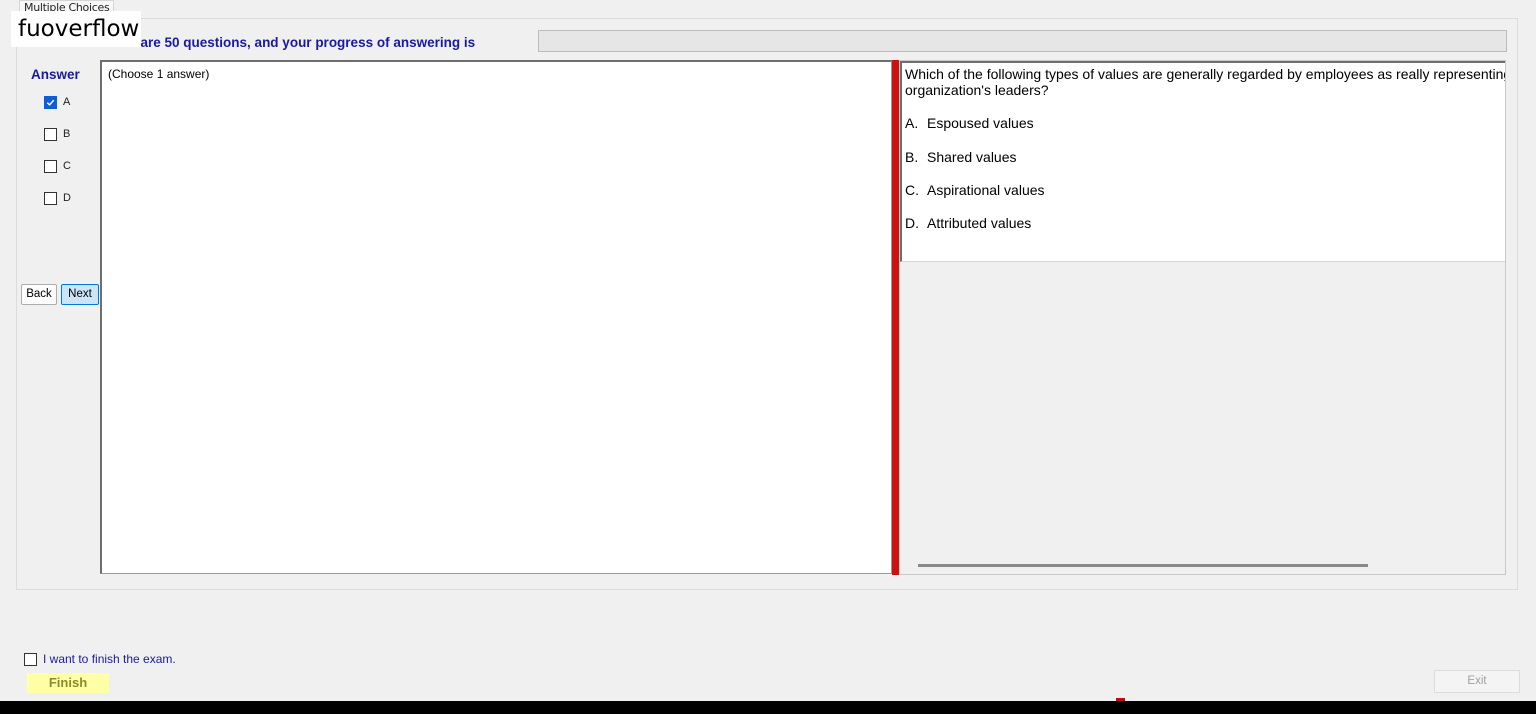  Describe the element at coordinates (67, 102) in the screenshot. I see `option-label-a: A` at that location.